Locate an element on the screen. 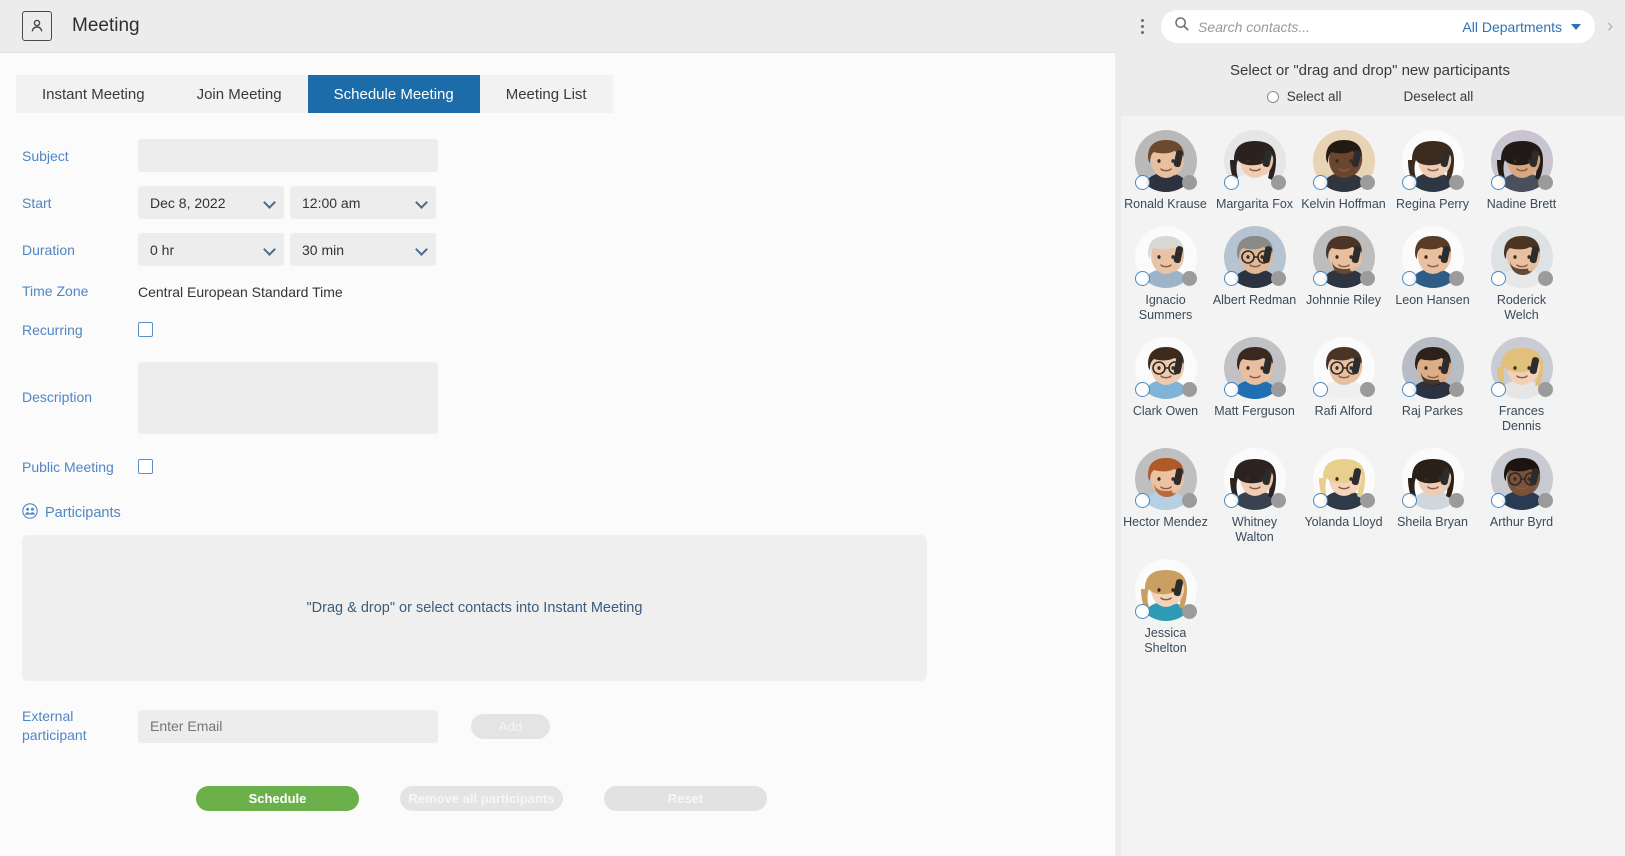 The height and width of the screenshot is (856, 1625). contact-card: Leon Hansen is located at coordinates (1432, 274).